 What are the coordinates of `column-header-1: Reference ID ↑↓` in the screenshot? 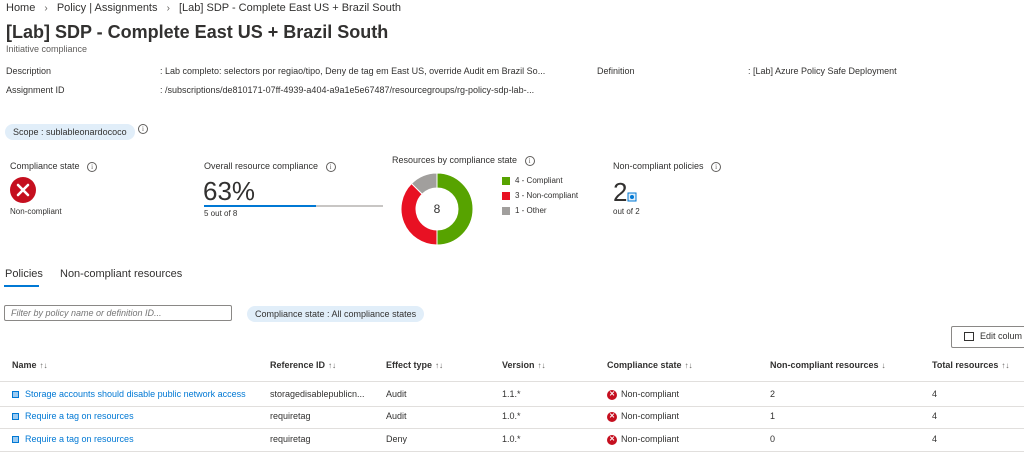 It's located at (303, 365).